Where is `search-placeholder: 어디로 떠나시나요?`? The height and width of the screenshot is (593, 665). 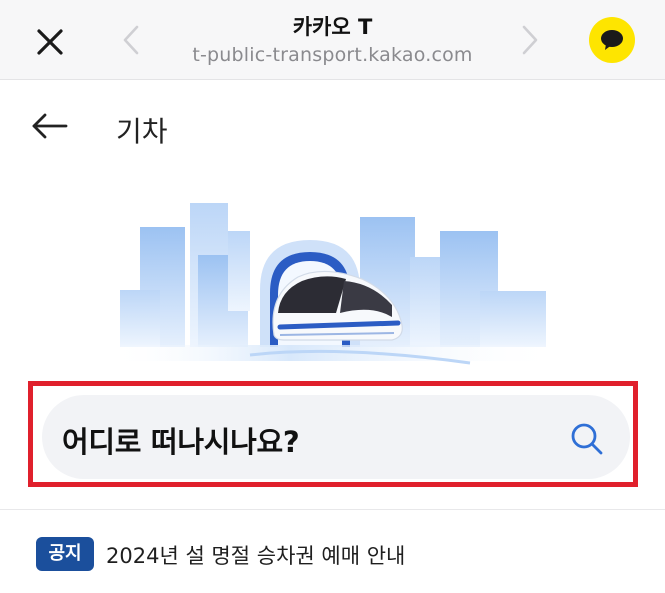 search-placeholder: 어디로 떠나시나요? is located at coordinates (181, 442).